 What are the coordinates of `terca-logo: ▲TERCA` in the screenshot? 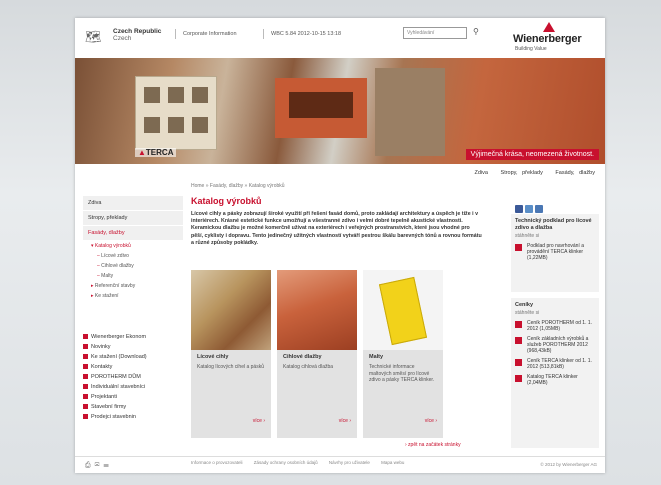 It's located at (156, 152).